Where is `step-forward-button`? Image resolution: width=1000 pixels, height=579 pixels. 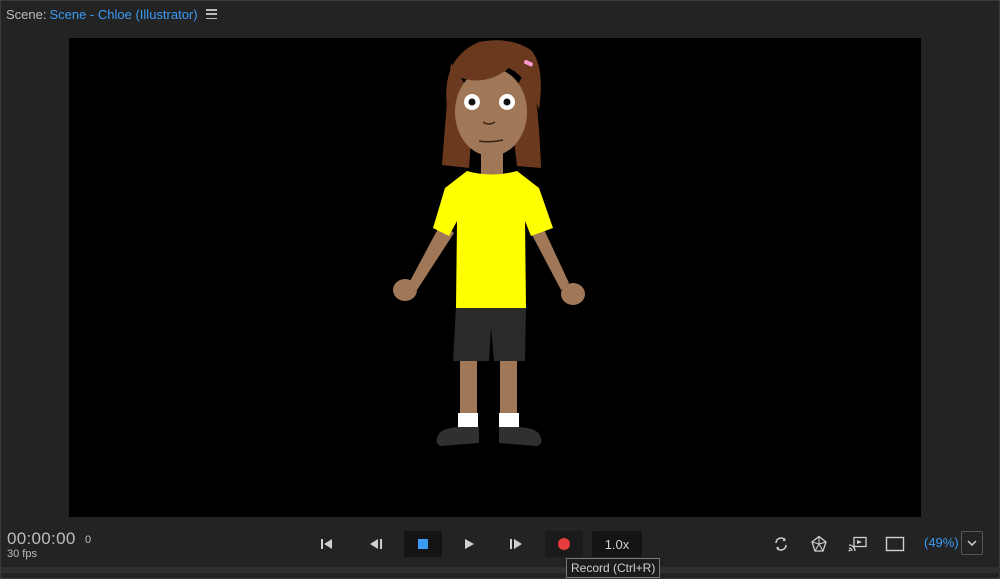 step-forward-button is located at coordinates (516, 544).